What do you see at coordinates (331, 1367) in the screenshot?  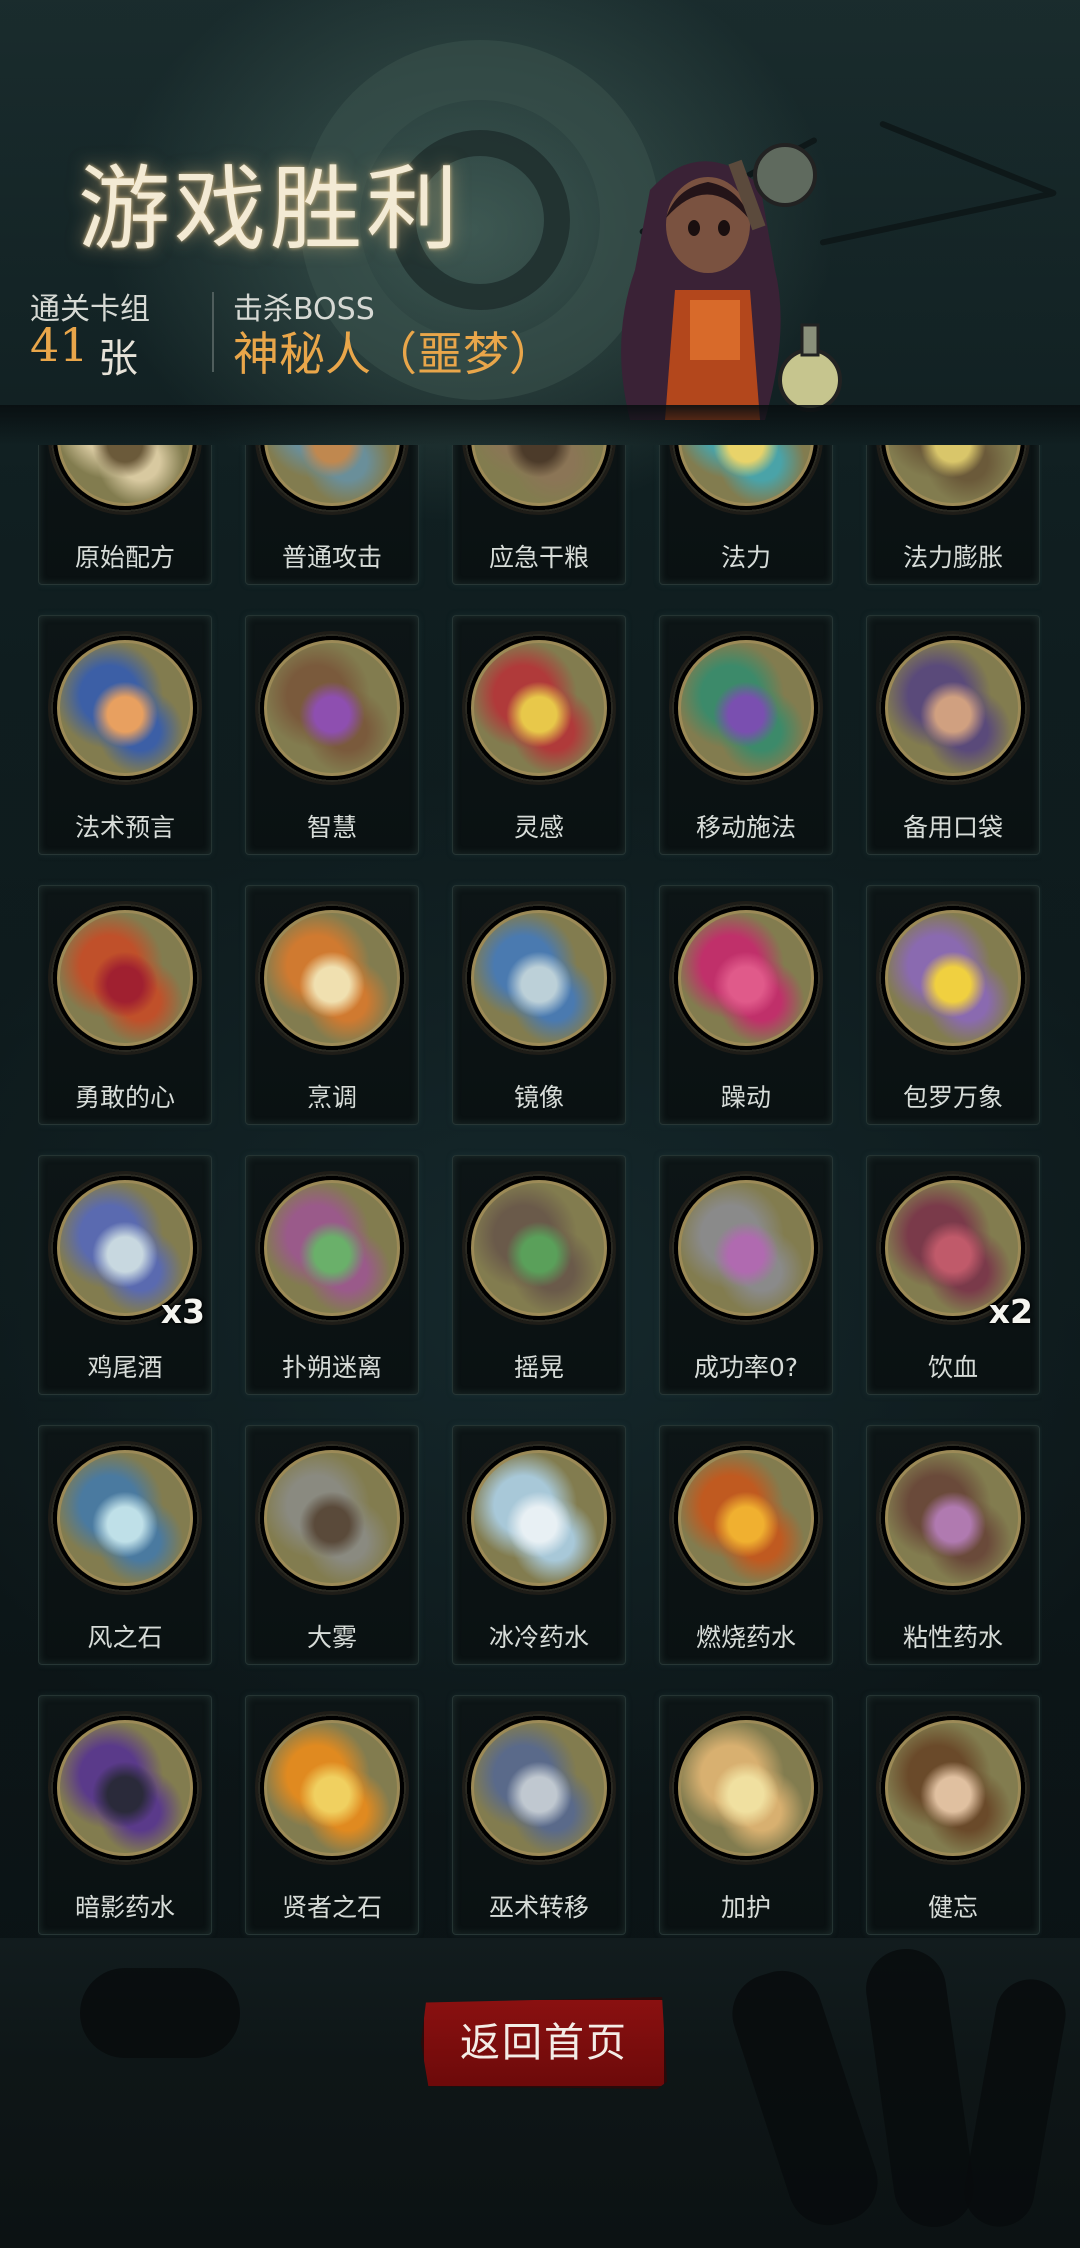 I see `card-name: 扑朔迷离` at bounding box center [331, 1367].